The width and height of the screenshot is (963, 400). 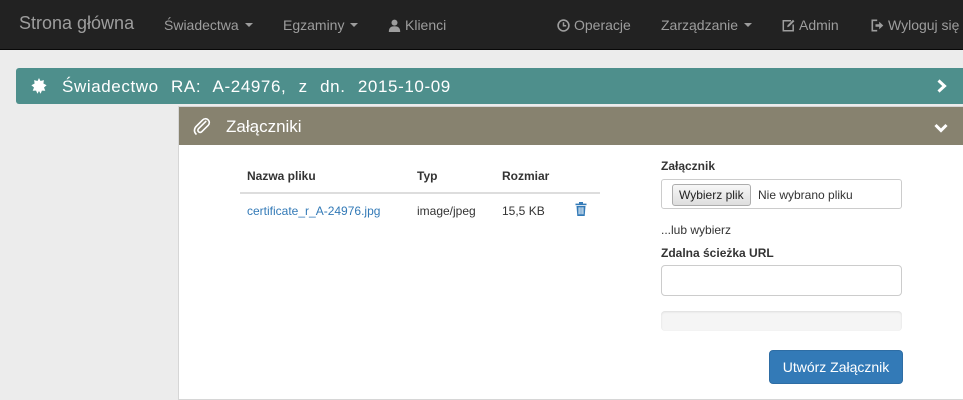 I want to click on nav-certificates-label: Świadectwa, so click(x=201, y=25).